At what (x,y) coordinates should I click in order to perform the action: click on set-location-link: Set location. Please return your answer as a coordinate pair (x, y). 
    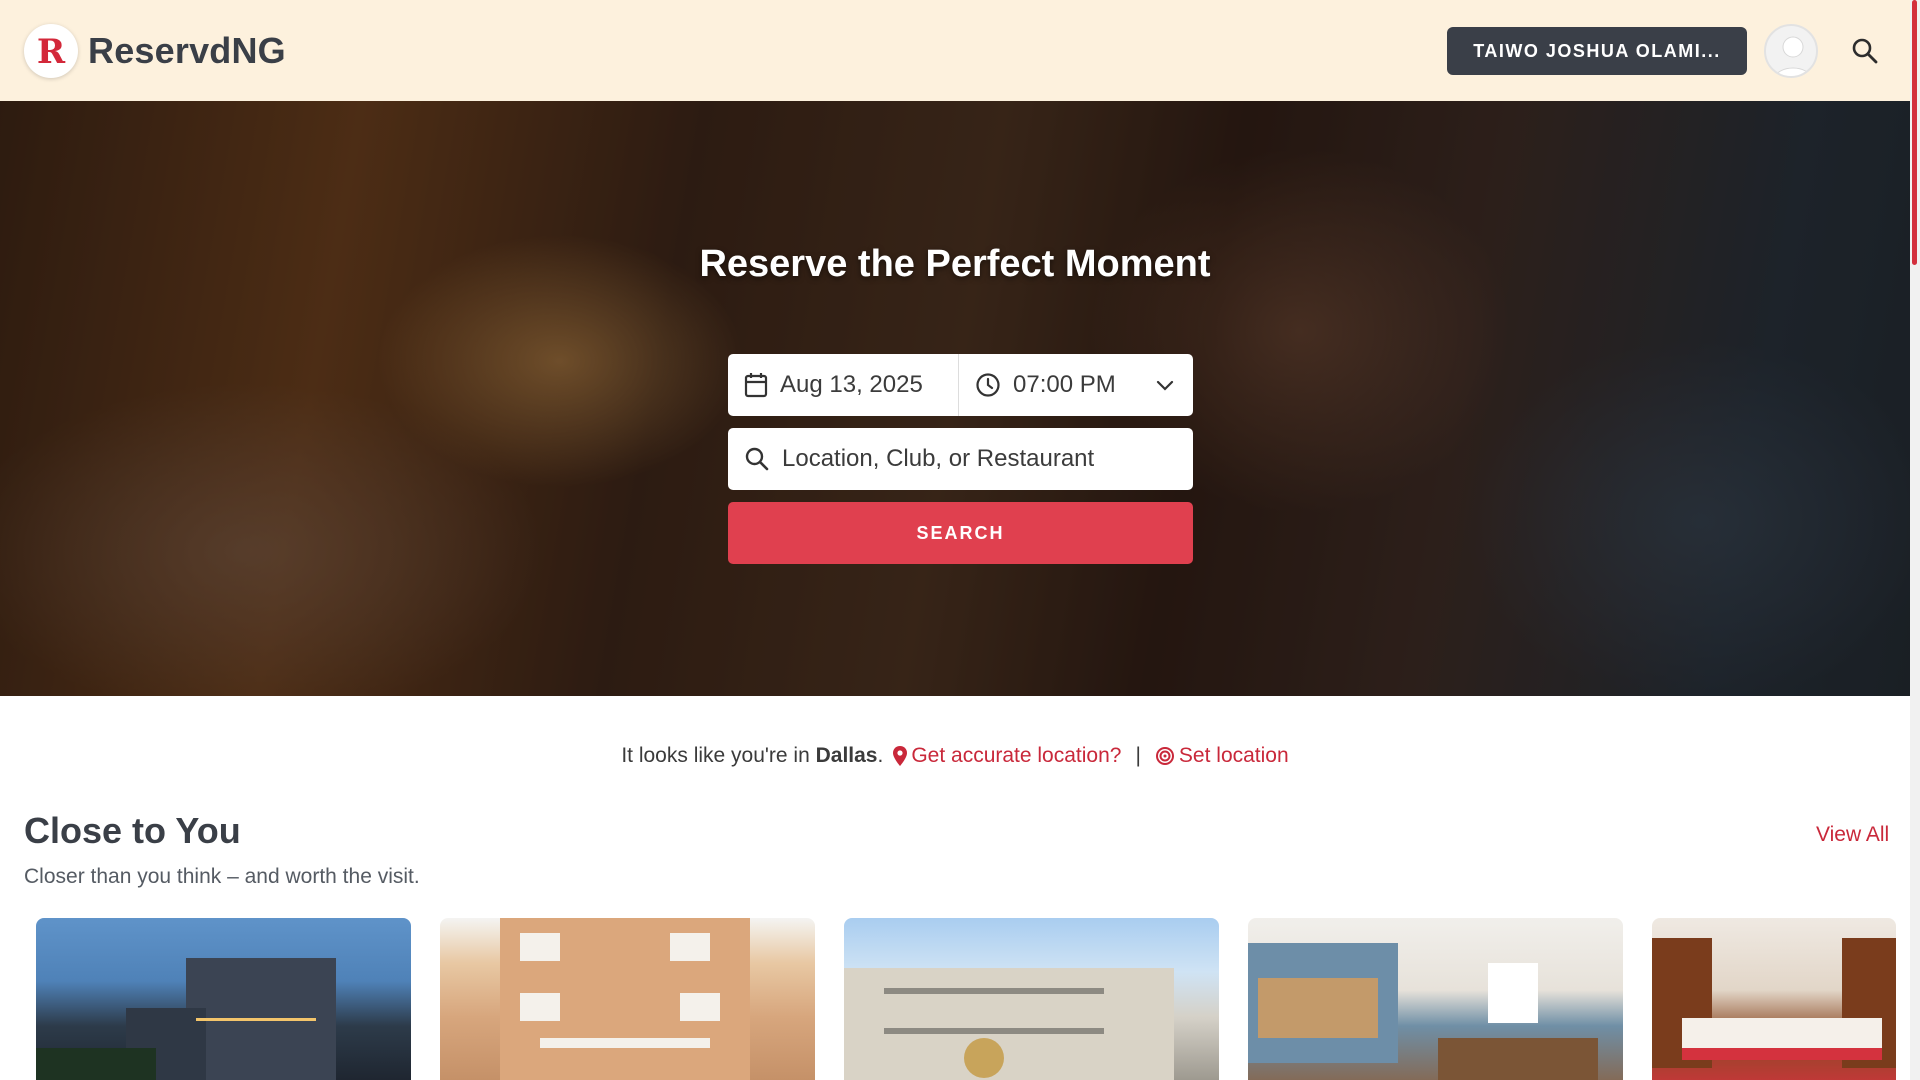
    Looking at the image, I should click on (1222, 756).